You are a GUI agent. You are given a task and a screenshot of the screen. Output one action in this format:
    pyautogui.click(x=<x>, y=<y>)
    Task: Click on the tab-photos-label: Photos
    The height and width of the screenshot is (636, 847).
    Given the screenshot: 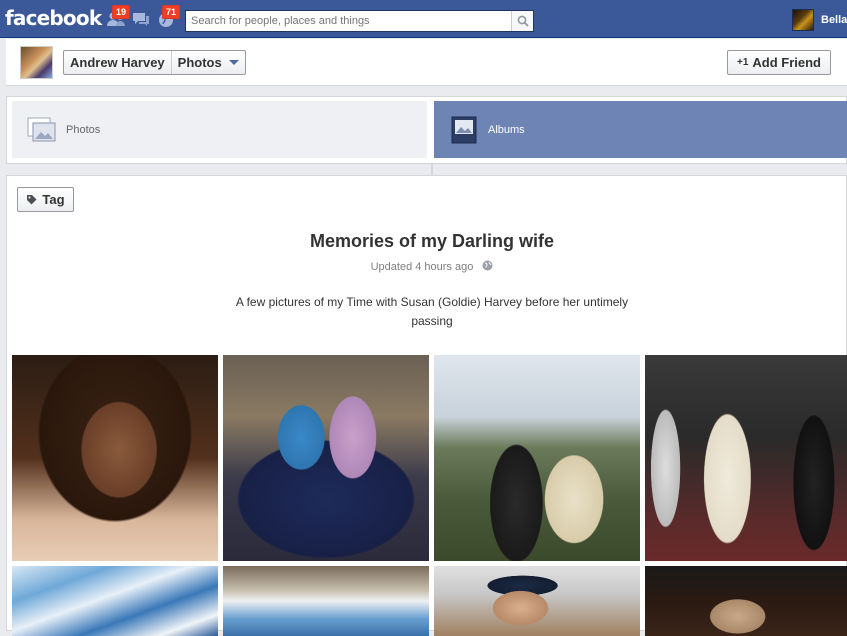 What is the action you would take?
    pyautogui.click(x=83, y=129)
    